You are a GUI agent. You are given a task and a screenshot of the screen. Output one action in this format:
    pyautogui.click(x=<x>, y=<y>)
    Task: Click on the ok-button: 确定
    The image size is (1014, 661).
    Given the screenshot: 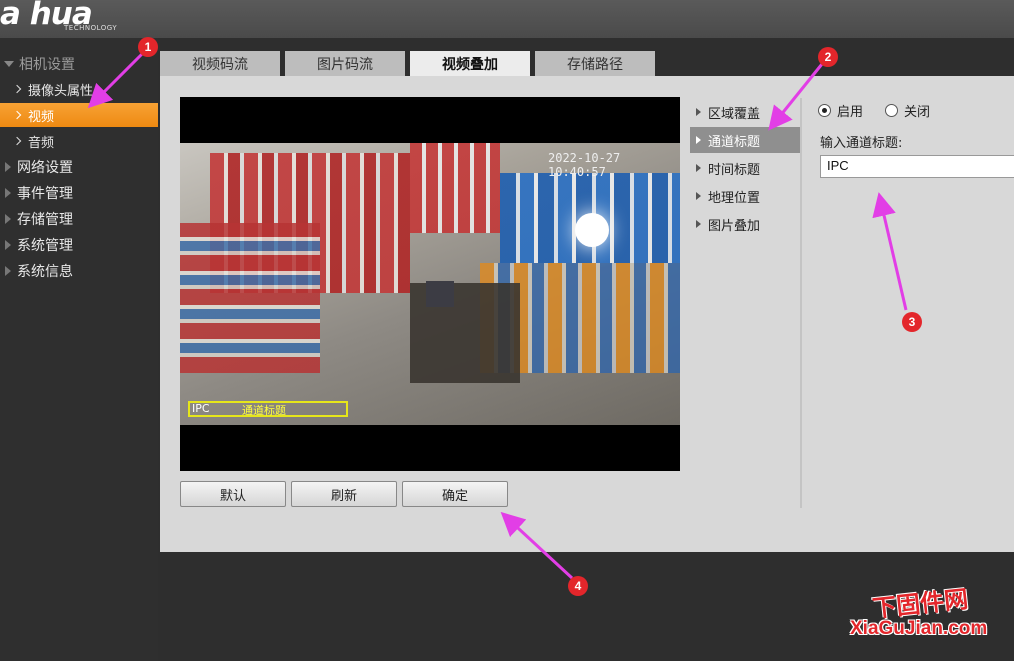 What is the action you would take?
    pyautogui.click(x=455, y=494)
    